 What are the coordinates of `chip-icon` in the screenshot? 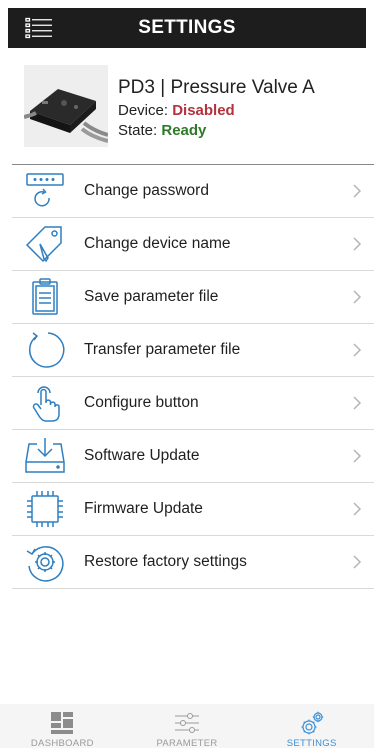 It's located at (45, 509).